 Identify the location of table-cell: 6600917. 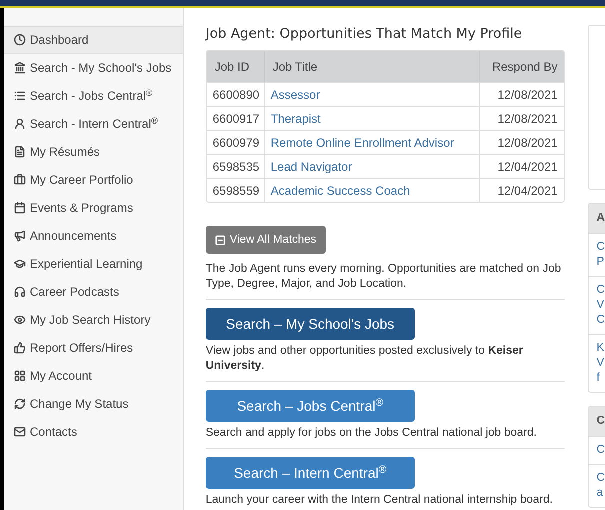
(235, 118).